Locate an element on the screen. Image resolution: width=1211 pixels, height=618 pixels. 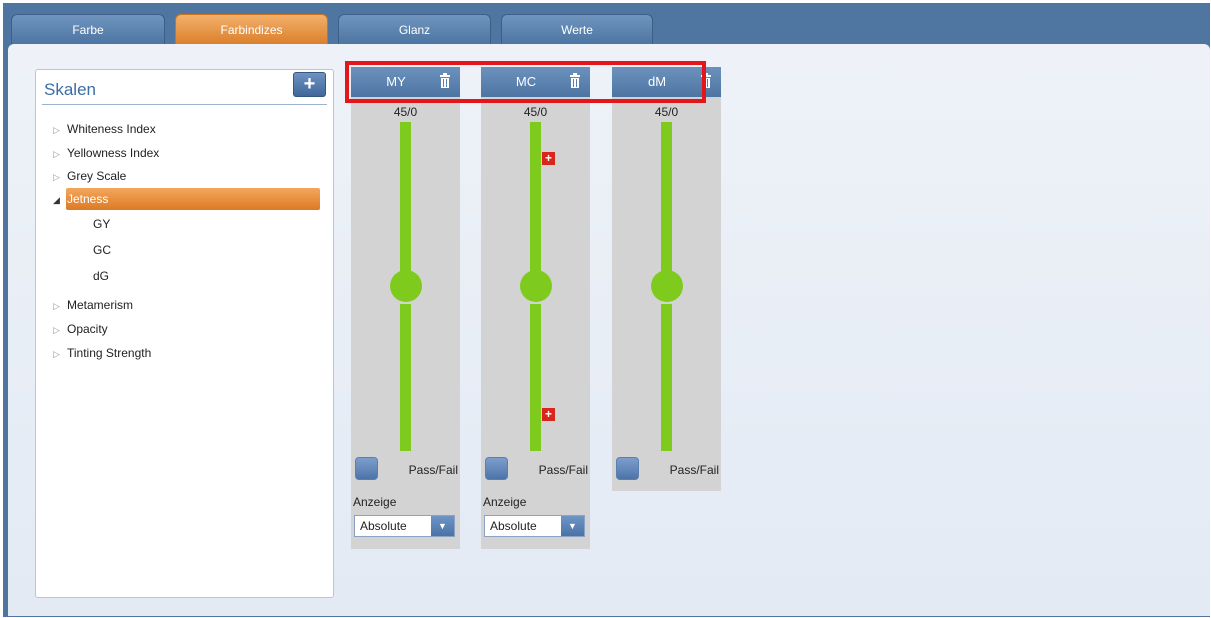
column-header-dm: dM is located at coordinates (666, 82).